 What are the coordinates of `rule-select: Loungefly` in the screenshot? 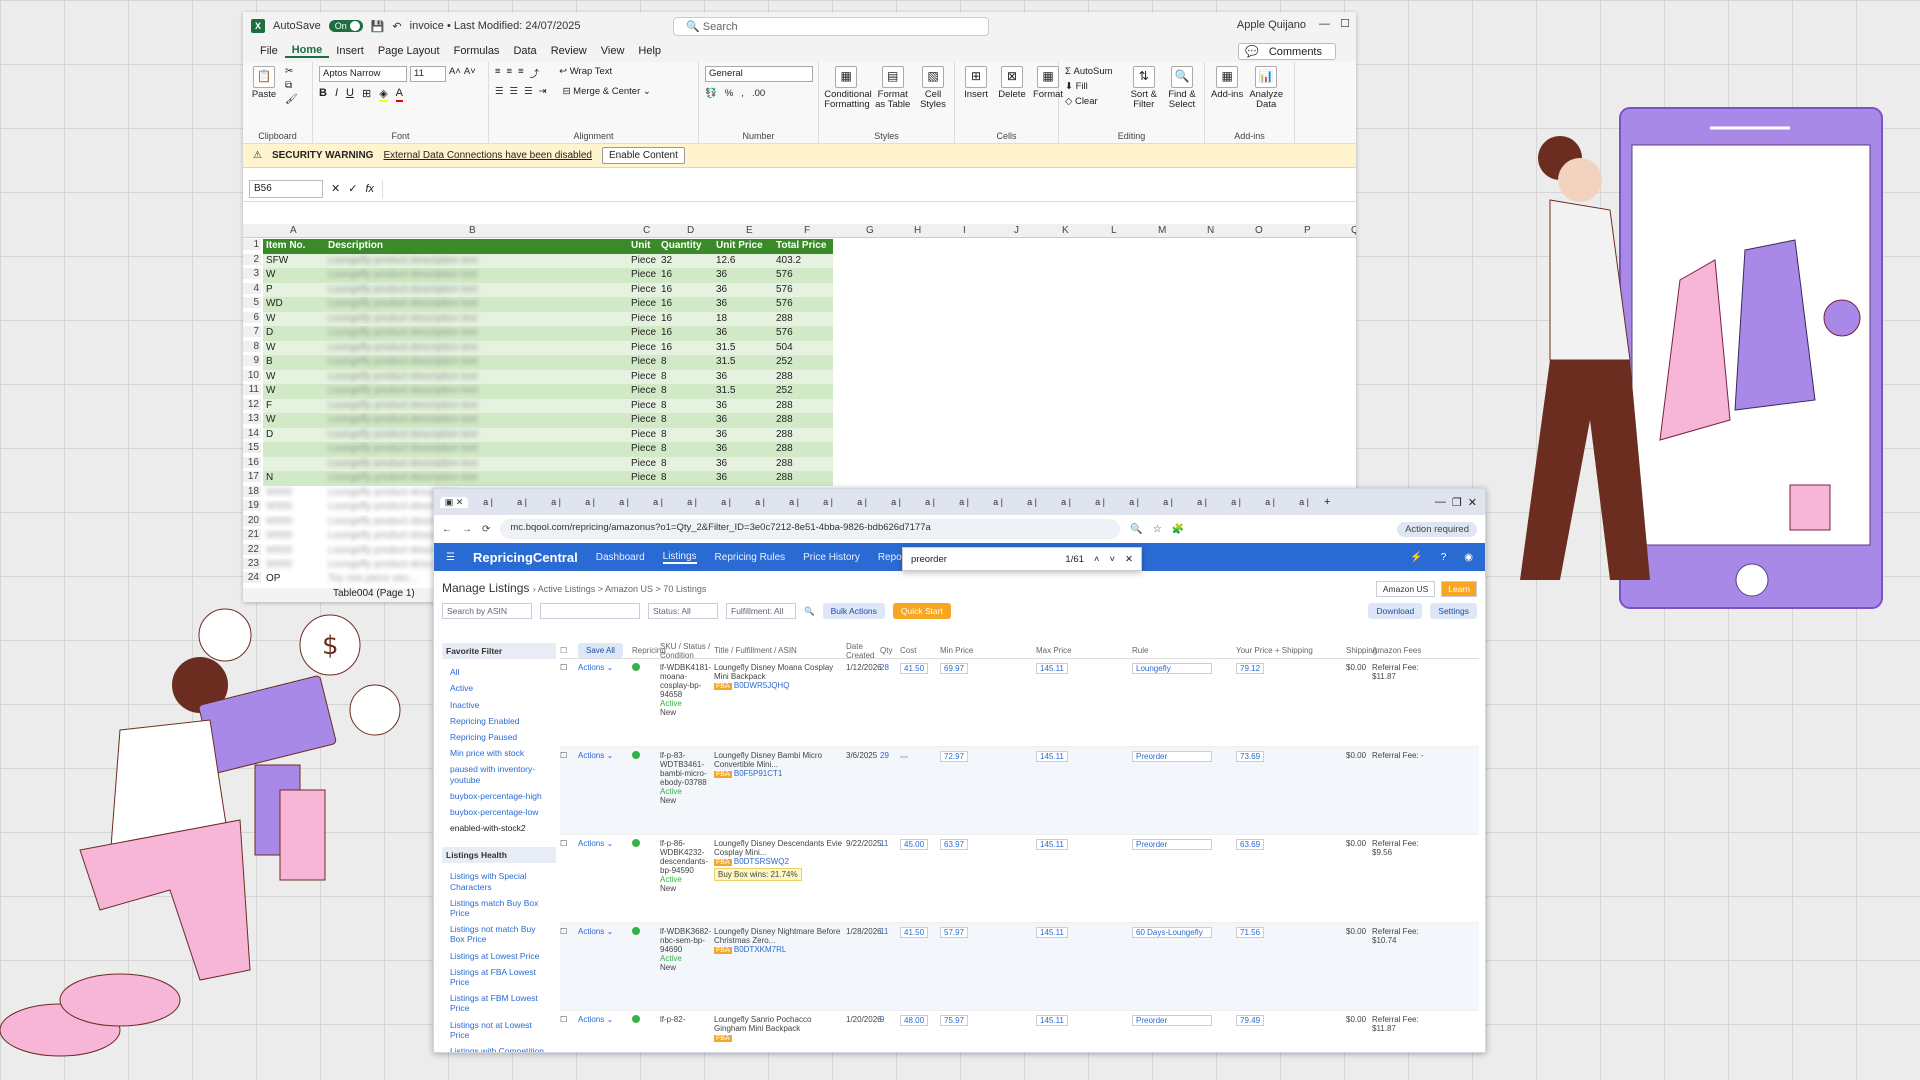 It's located at (1172, 668).